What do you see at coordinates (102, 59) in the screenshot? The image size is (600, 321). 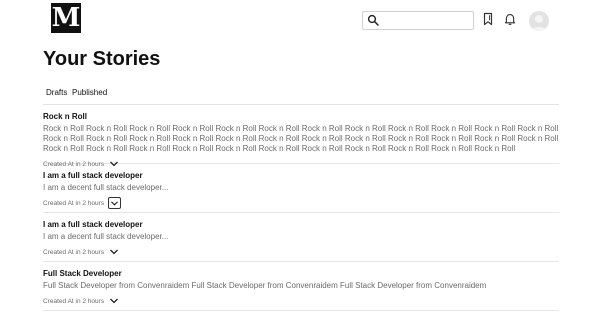 I see `page-title: Your Stories` at bounding box center [102, 59].